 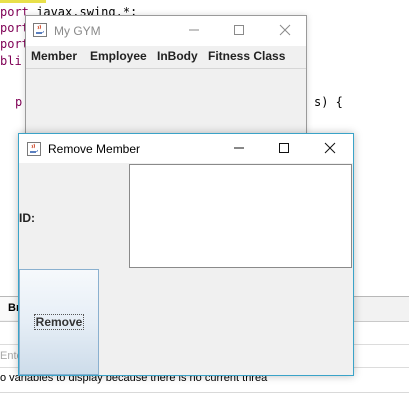 I want to click on remove-button-label: Remove, so click(x=59, y=322).